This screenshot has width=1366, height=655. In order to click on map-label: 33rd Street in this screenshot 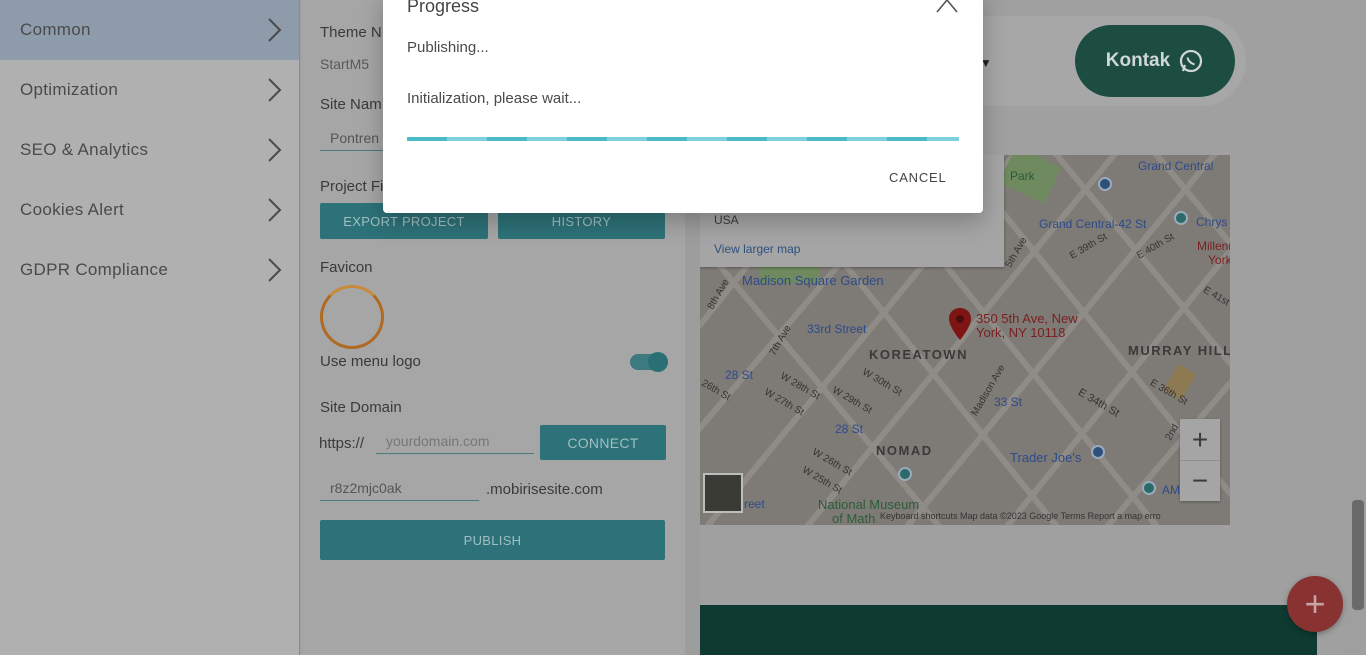, I will do `click(837, 329)`.